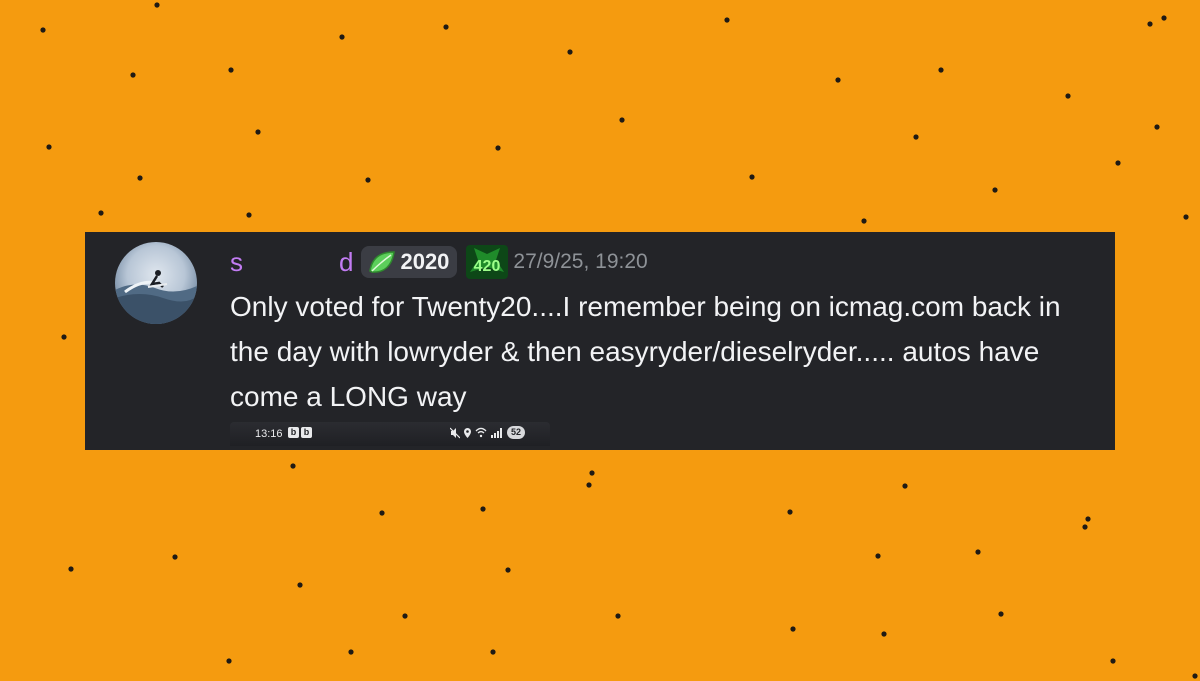  What do you see at coordinates (390, 434) in the screenshot?
I see `embedded-phone-status-bar: 13:16 b b 52` at bounding box center [390, 434].